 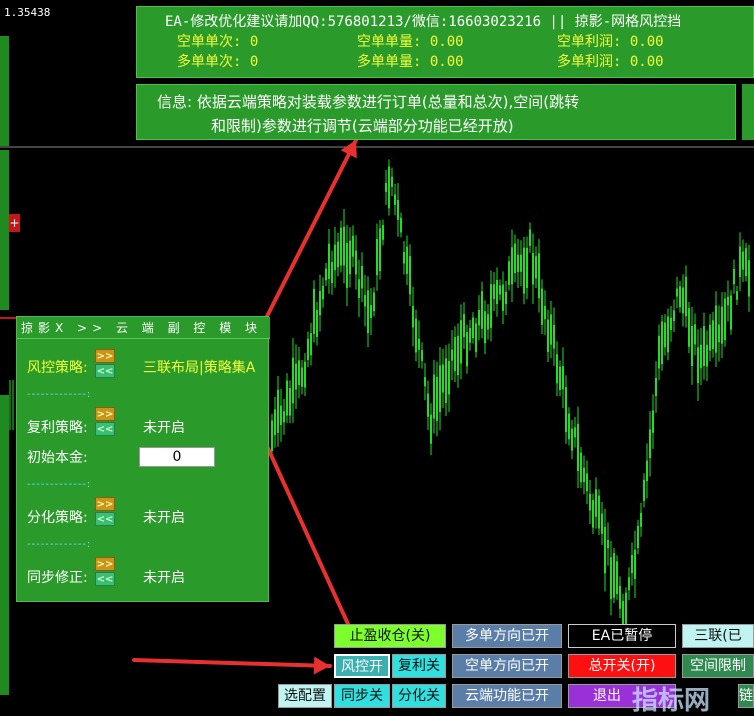 What do you see at coordinates (368, 102) in the screenshot?
I see `message-line-1: 信息: 依据云端策略对装载参数进行订单(总量和总次),空间(跳转` at bounding box center [368, 102].